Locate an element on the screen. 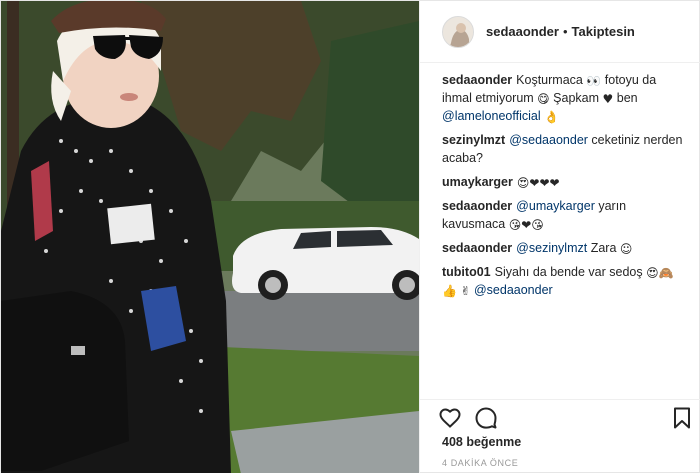  comment-text: ben is located at coordinates (625, 98).